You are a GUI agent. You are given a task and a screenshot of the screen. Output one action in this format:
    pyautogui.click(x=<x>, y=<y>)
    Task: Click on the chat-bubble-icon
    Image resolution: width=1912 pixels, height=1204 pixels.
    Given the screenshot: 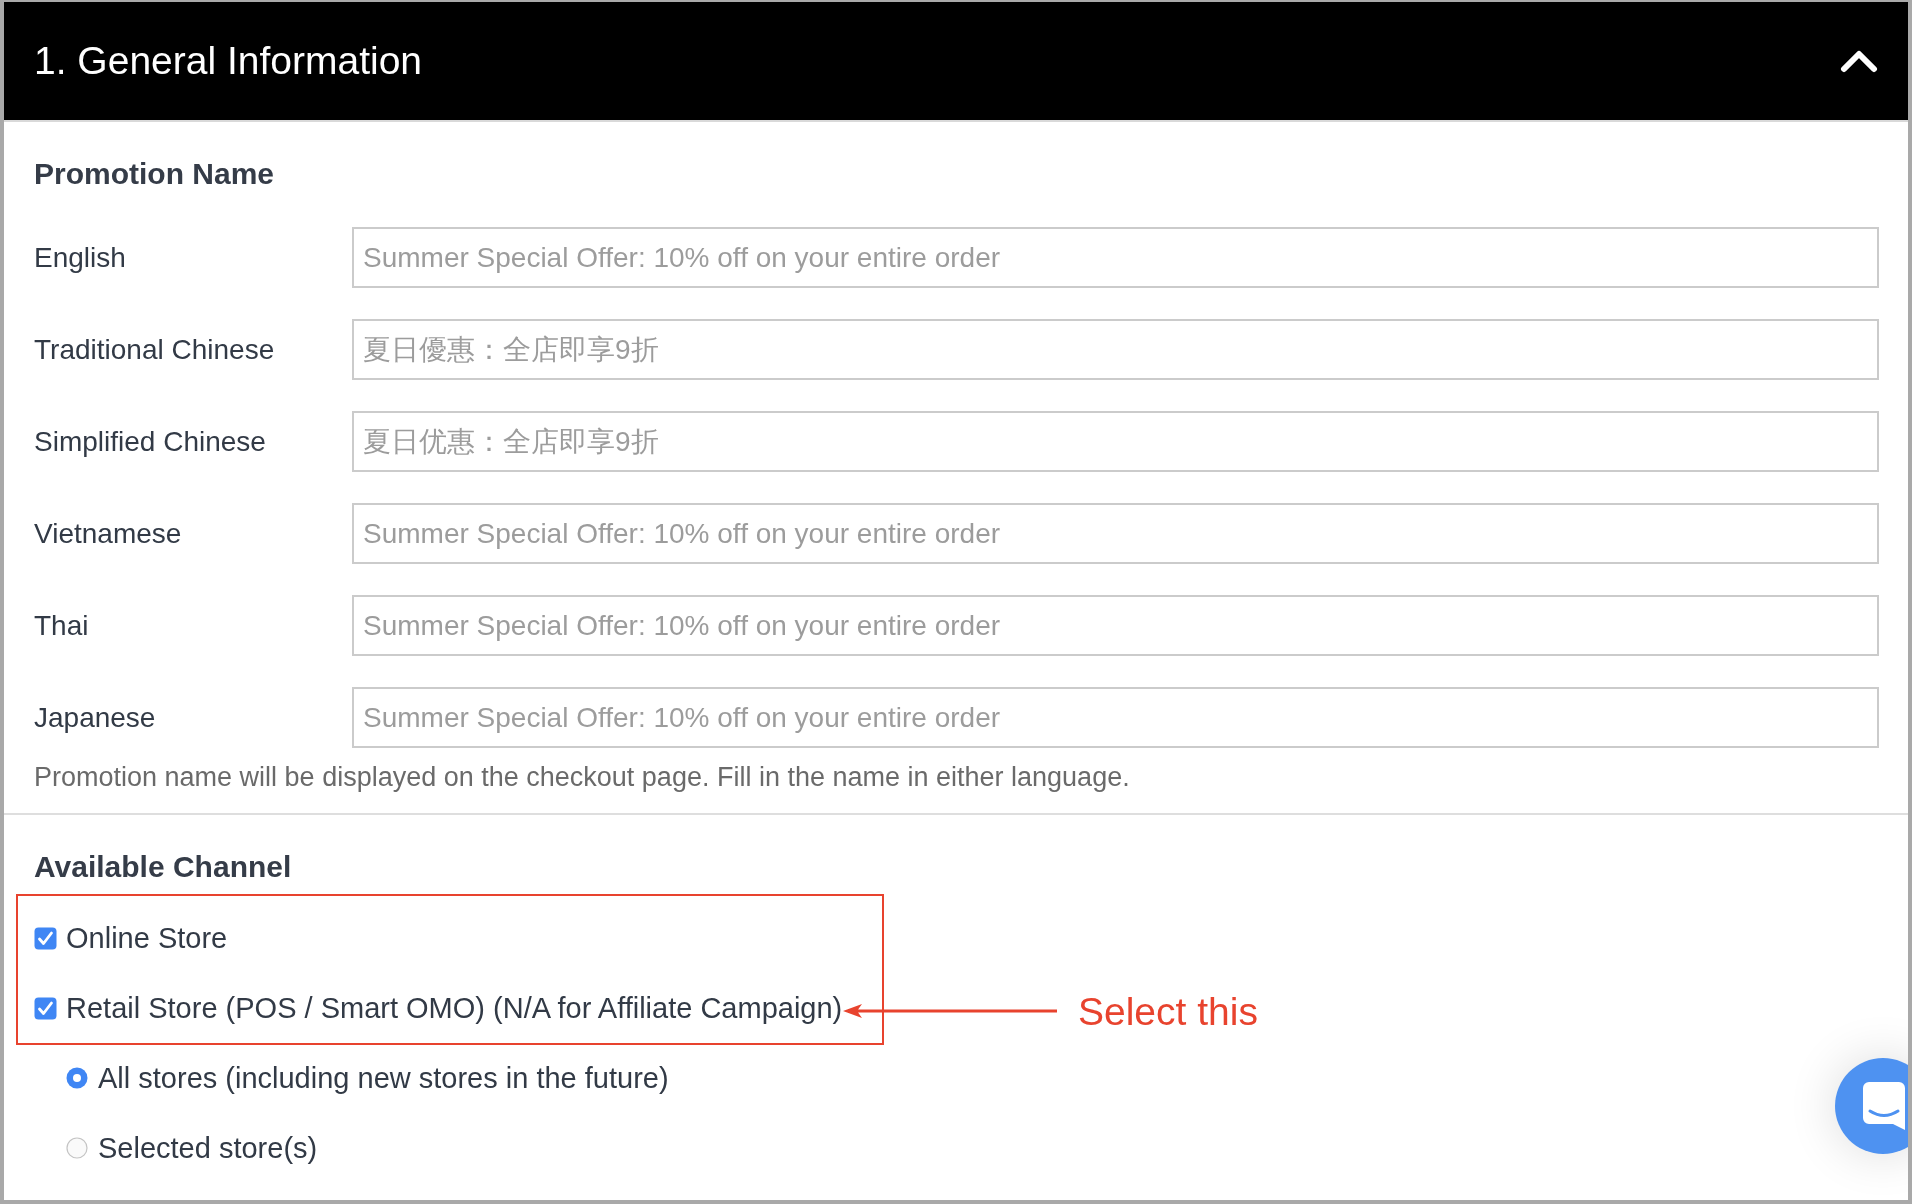 What is the action you would take?
    pyautogui.click(x=1884, y=1106)
    